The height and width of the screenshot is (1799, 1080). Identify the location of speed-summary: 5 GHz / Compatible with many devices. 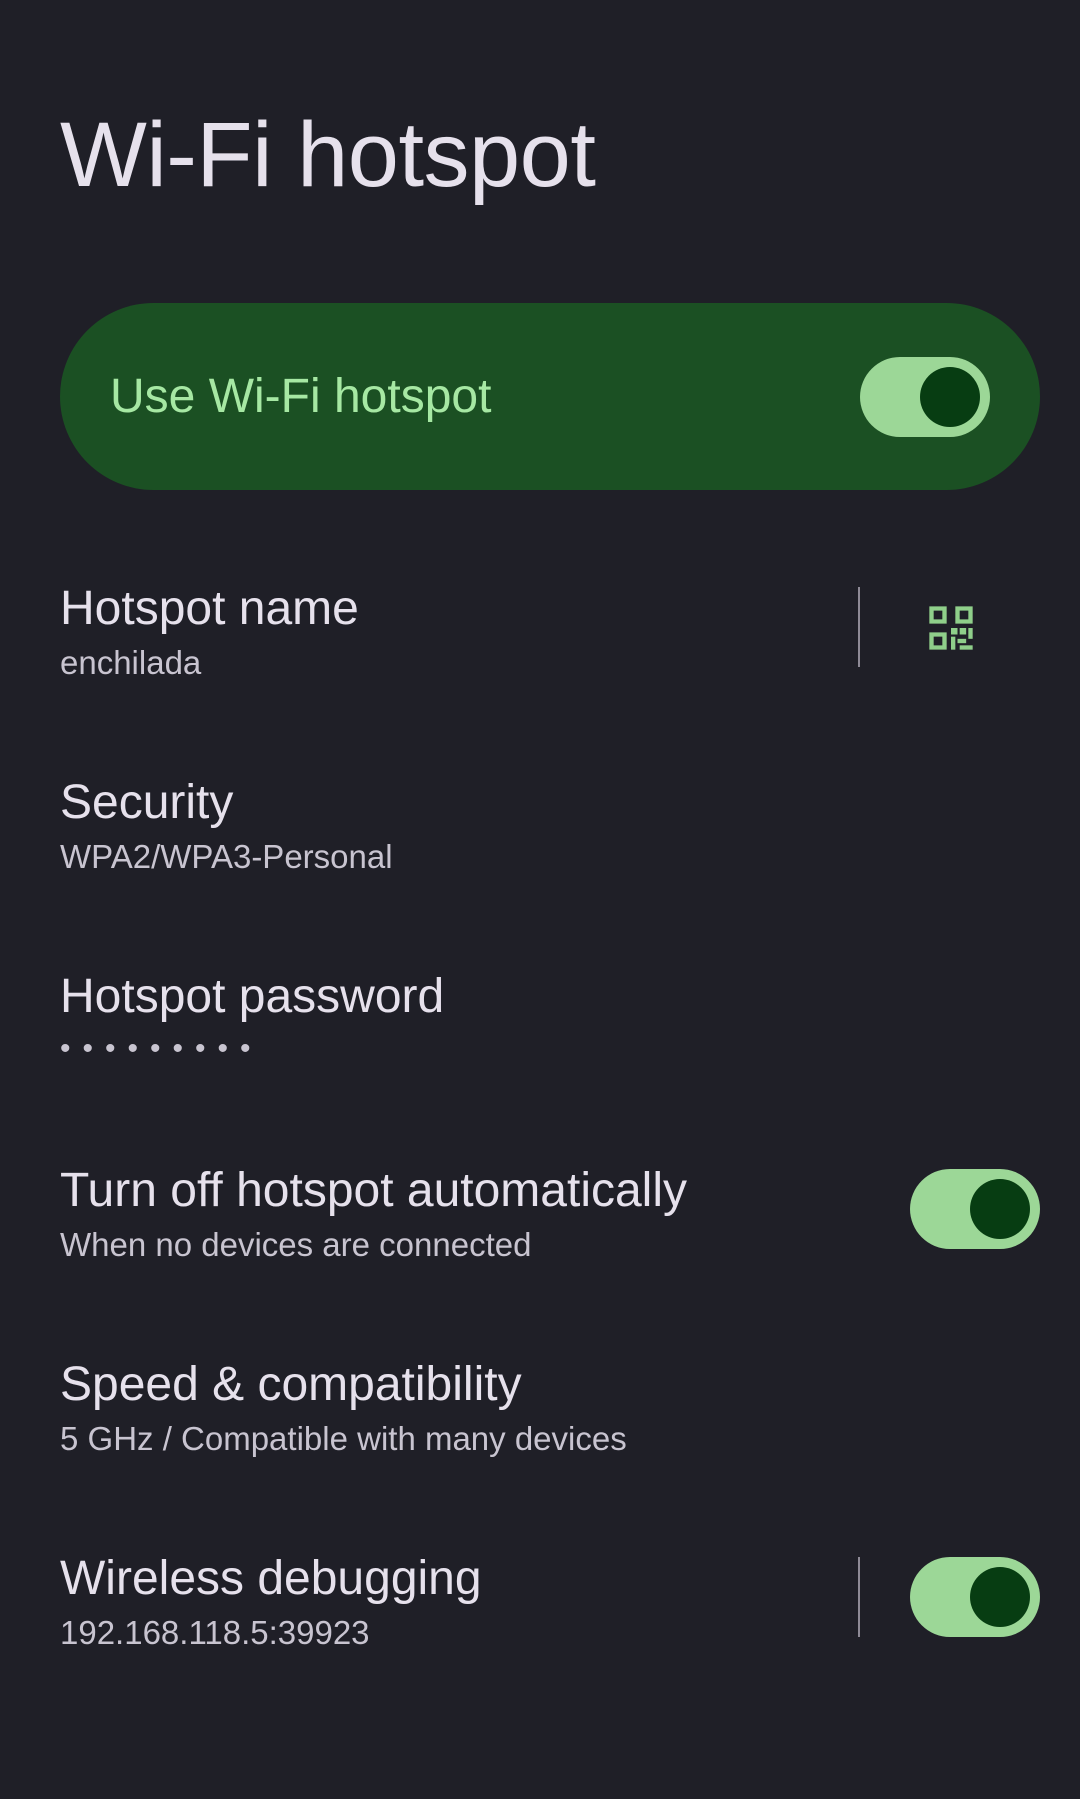
(343, 1438).